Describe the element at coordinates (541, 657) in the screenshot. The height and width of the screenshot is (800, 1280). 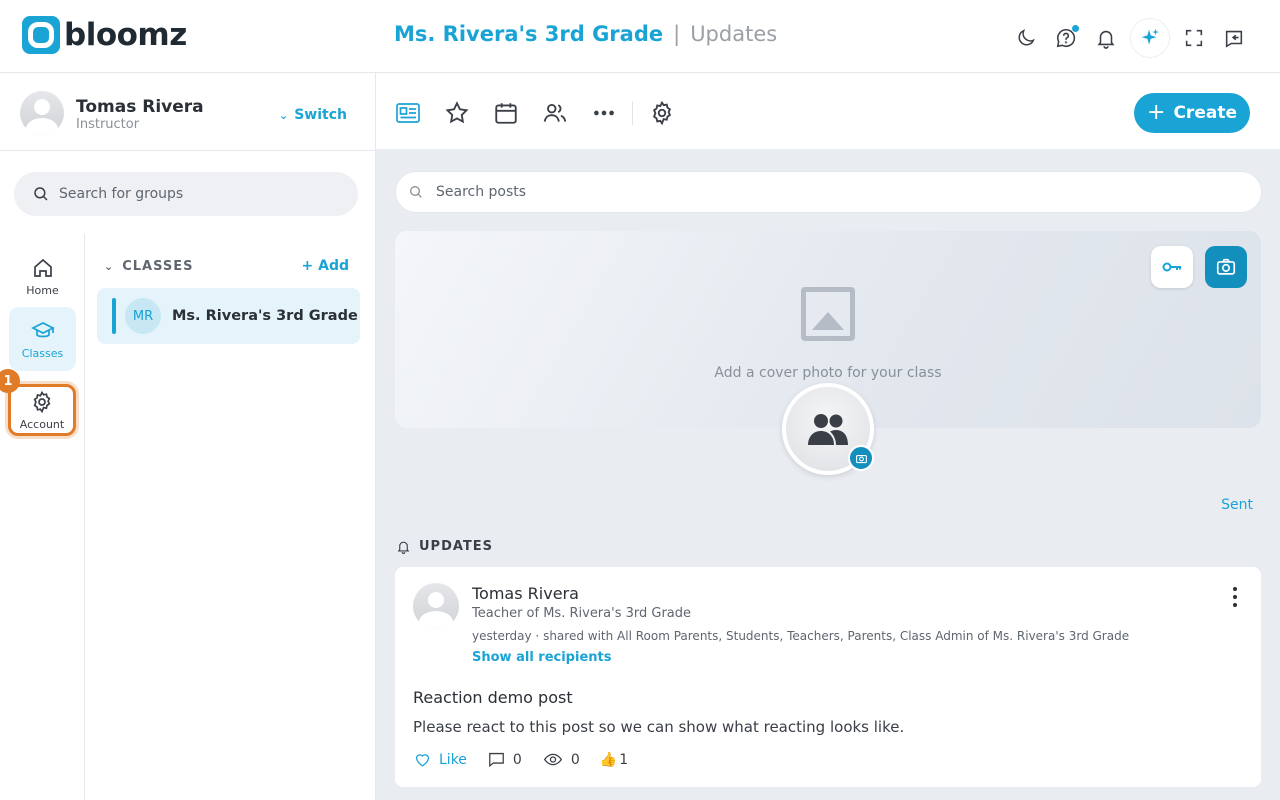
I see `show-all-recipients-link: Show all recipients` at that location.